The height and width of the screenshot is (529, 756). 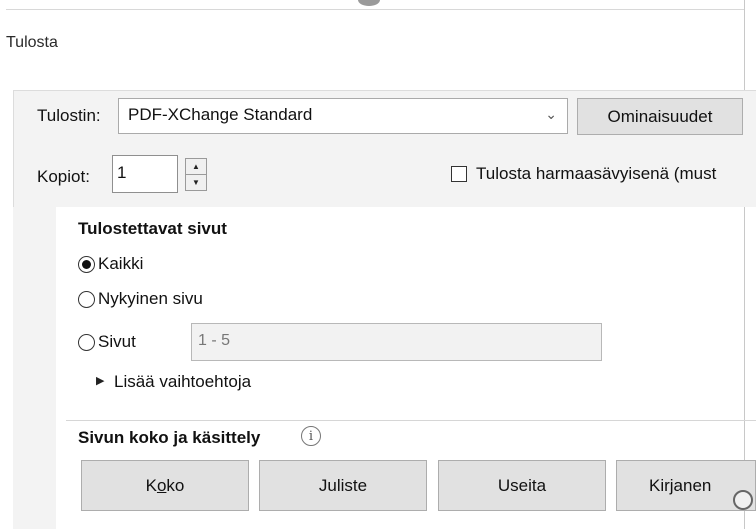 I want to click on spin-down-button: ▼, so click(x=196, y=182).